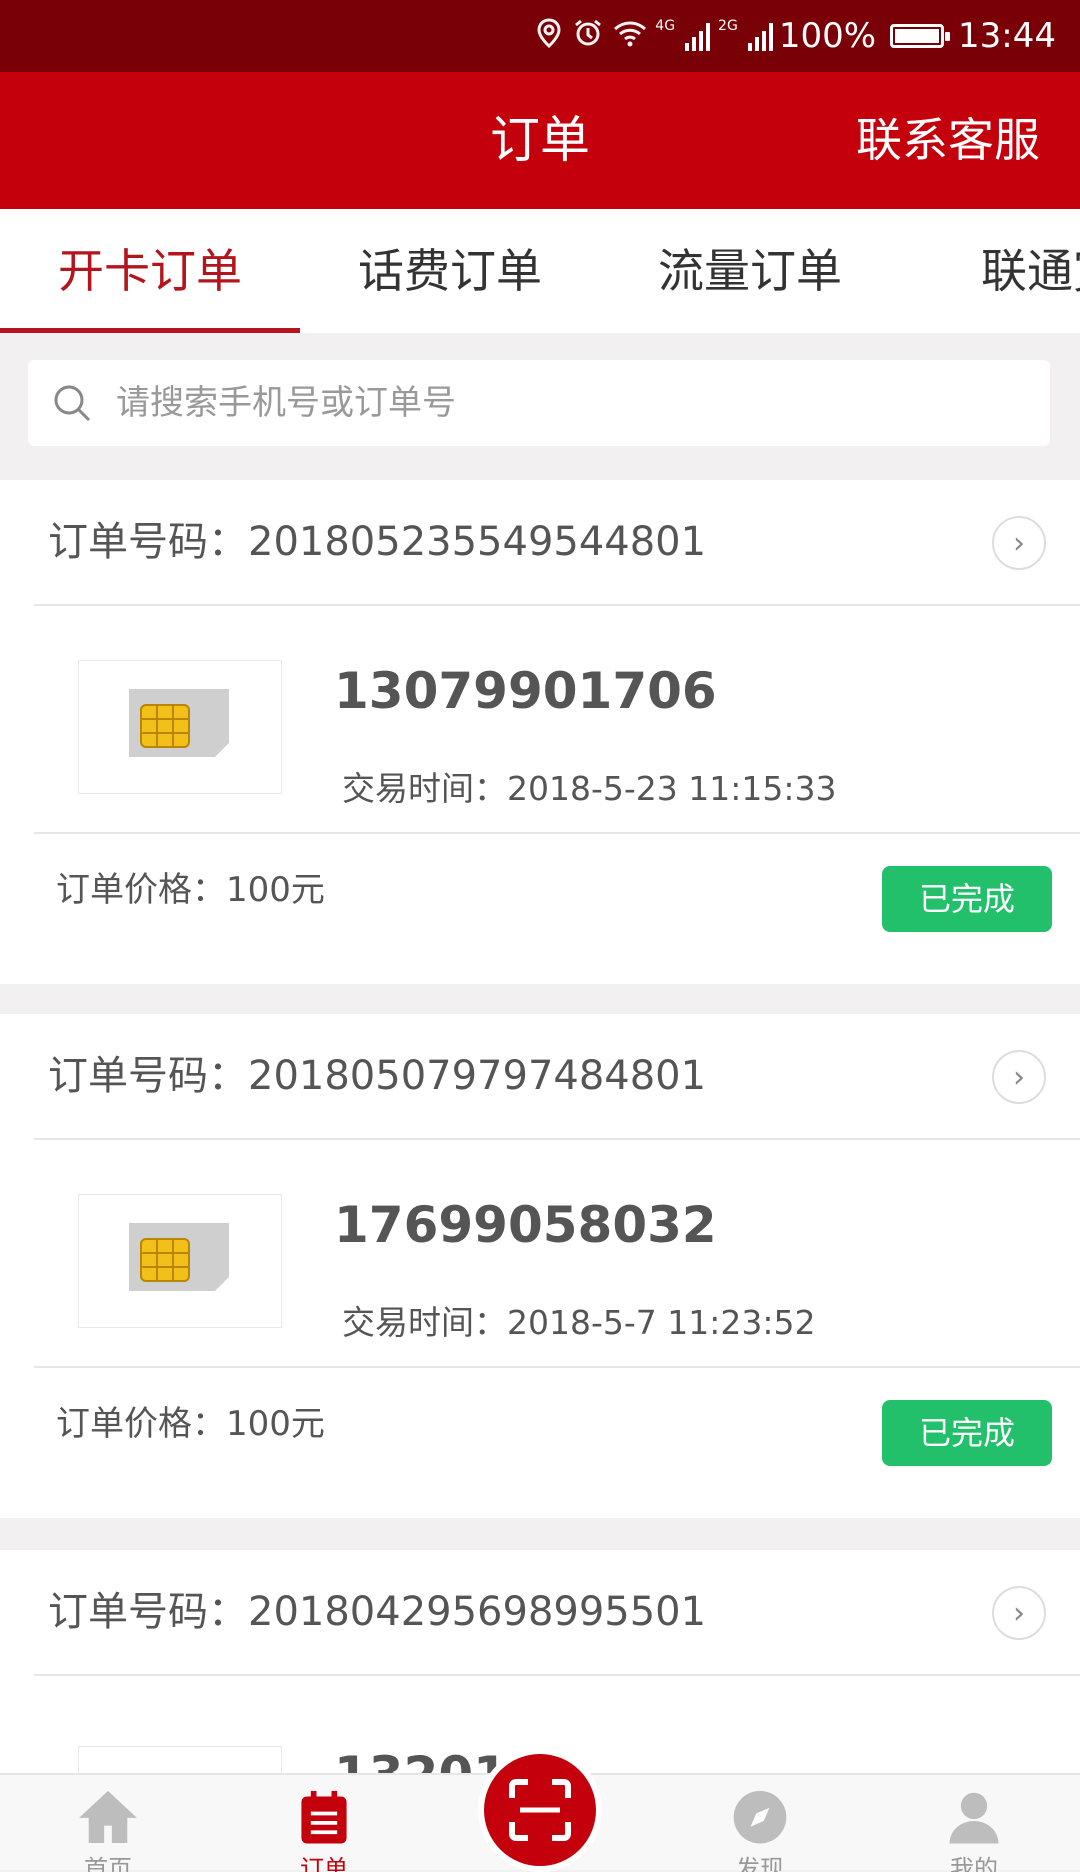 The height and width of the screenshot is (1872, 1080). I want to click on tabbar-label: 订单, so click(324, 1863).